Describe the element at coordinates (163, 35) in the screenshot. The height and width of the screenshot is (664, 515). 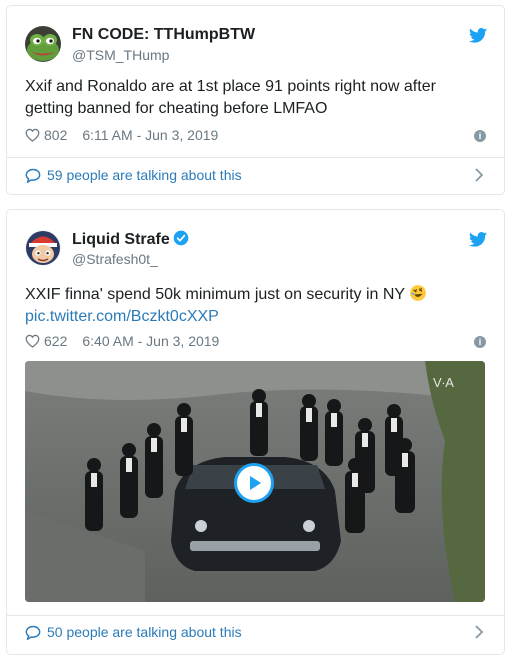
I see `author-name: FN CODE: TTHumpBTW` at that location.